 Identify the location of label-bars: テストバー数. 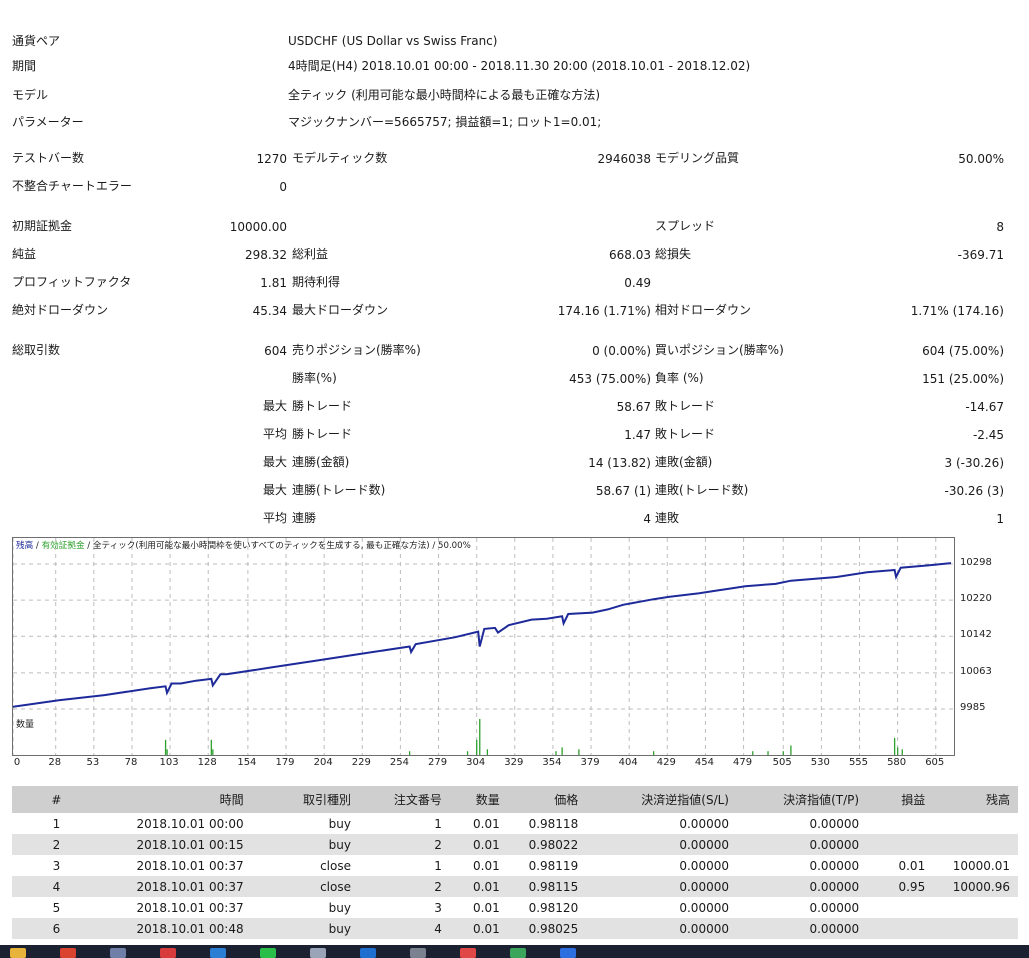
(48, 158).